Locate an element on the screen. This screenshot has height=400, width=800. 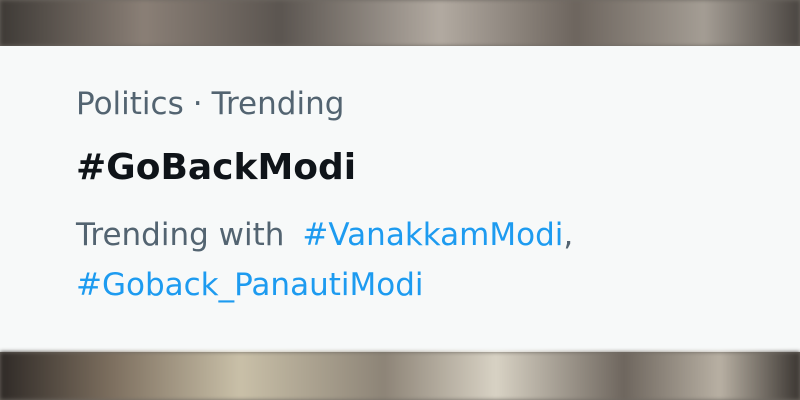
related-hashtag-link: #Goback_PanautiModi is located at coordinates (250, 285).